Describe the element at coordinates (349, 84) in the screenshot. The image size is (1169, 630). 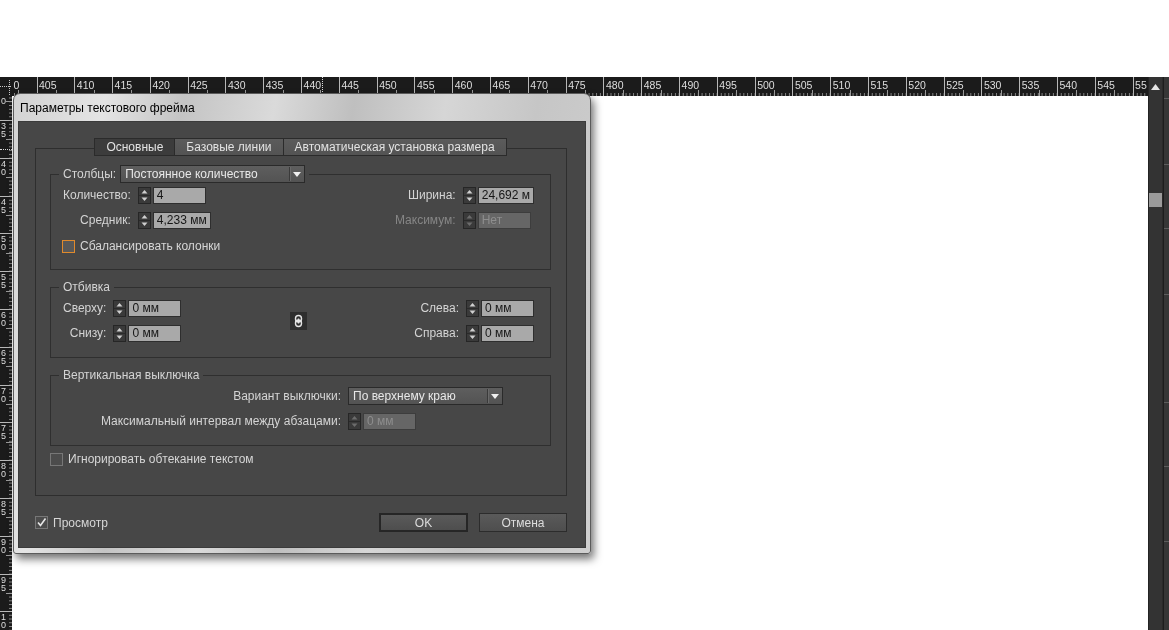
I see `ruler-label: 445` at that location.